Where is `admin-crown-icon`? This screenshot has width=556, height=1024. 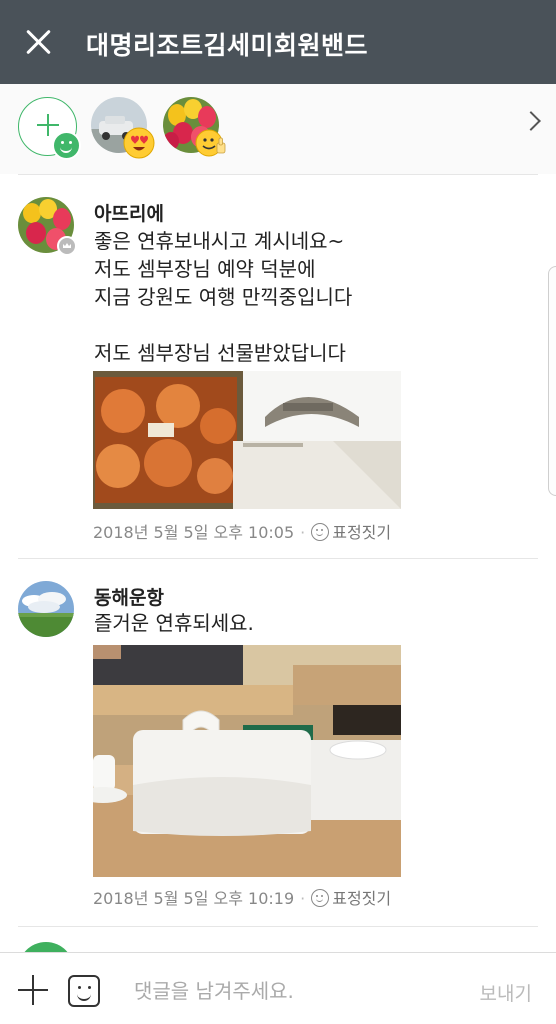
admin-crown-icon is located at coordinates (67, 246).